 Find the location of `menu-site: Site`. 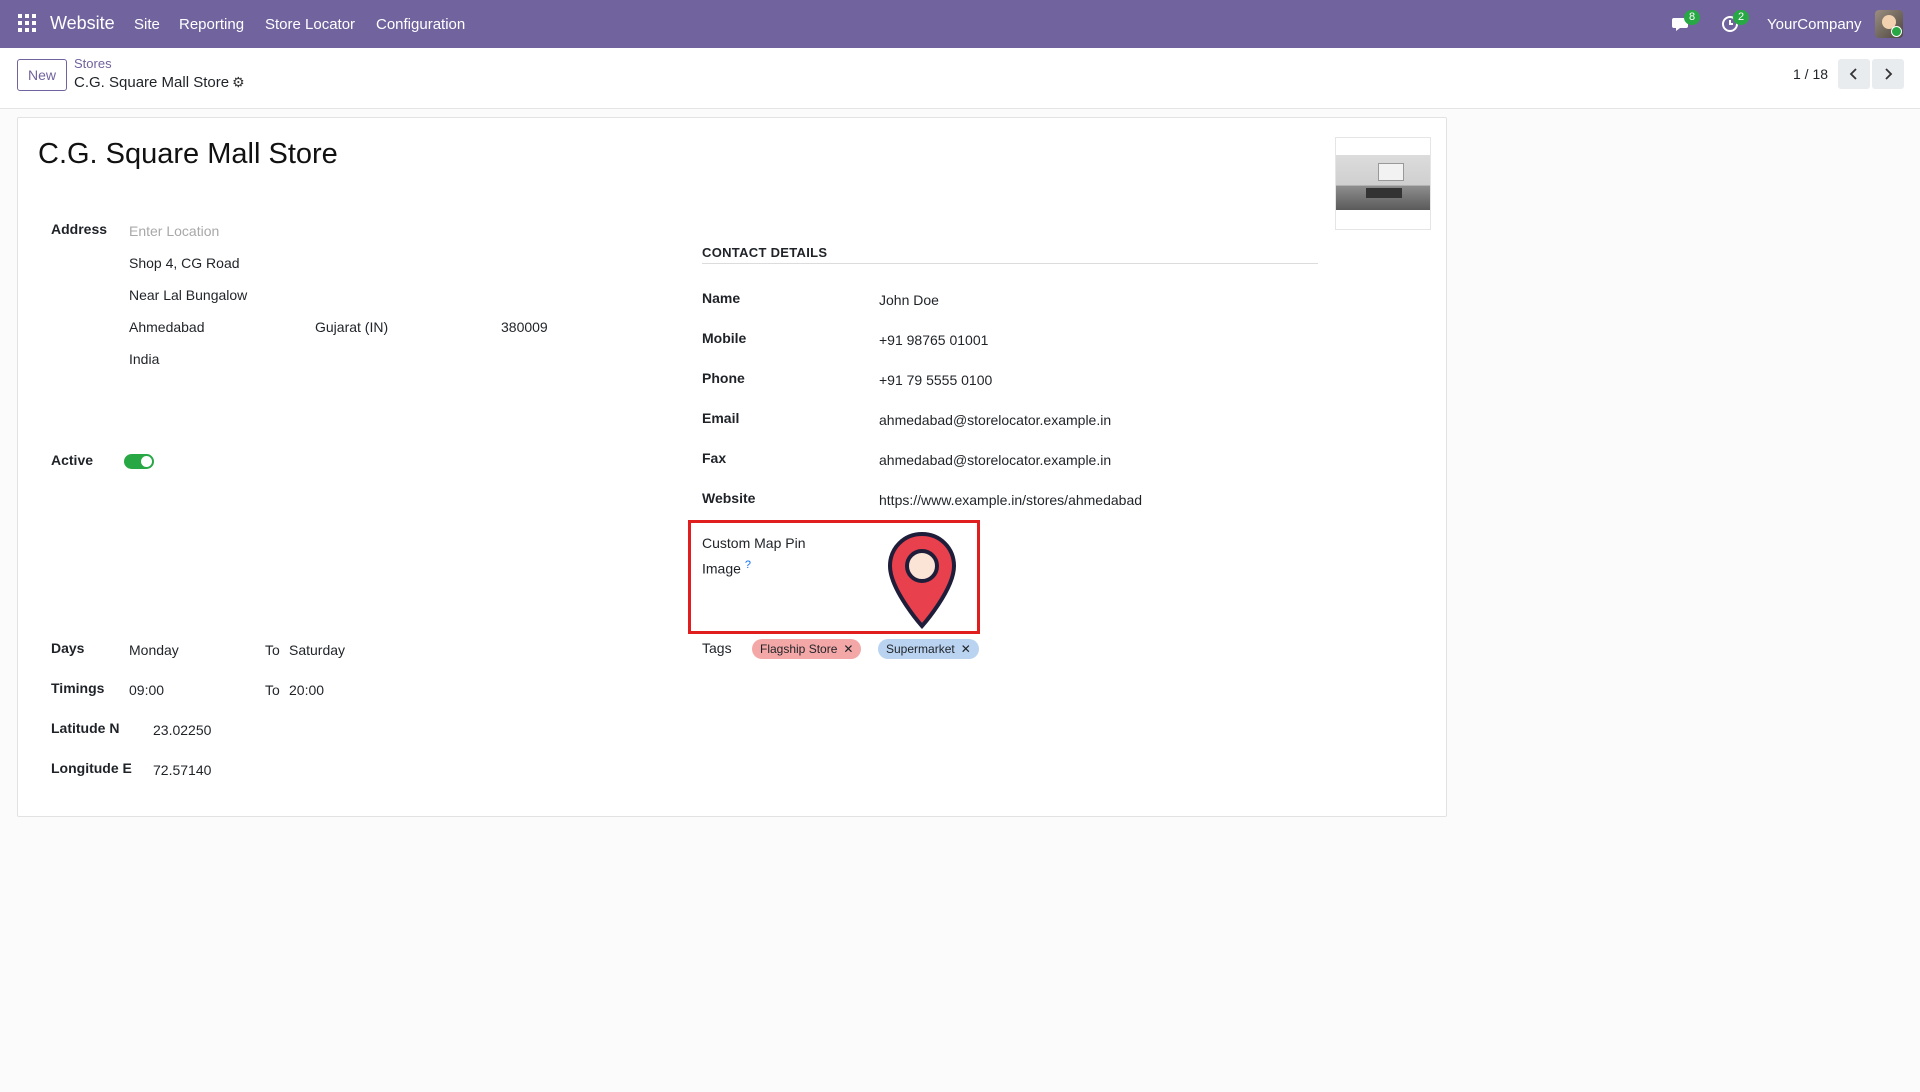

menu-site: Site is located at coordinates (147, 24).